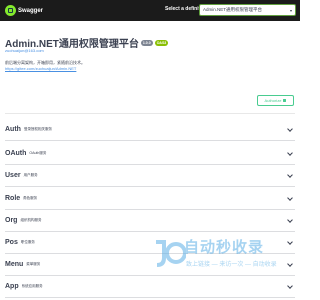 The height and width of the screenshot is (300, 320). Describe the element at coordinates (171, 253) in the screenshot. I see `watermark-logo-icon` at that location.